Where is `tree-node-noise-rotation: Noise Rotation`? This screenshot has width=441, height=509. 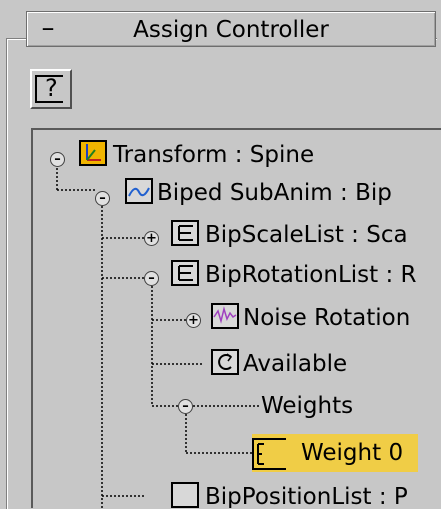
tree-node-noise-rotation: Noise Rotation is located at coordinates (326, 318).